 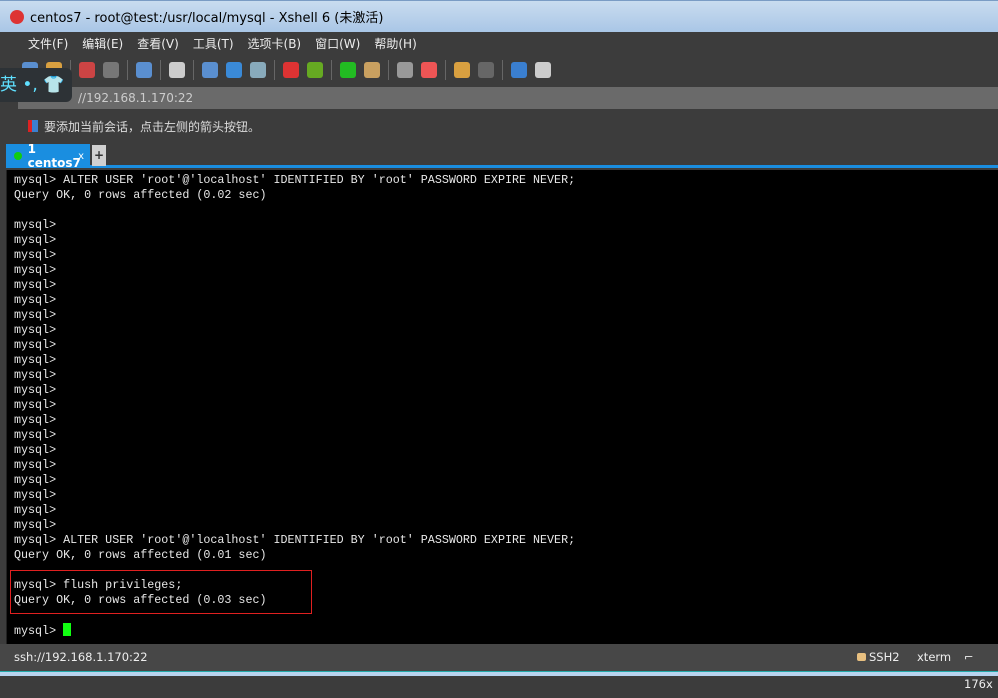 What do you see at coordinates (502, 156) in the screenshot?
I see `tab-bar: 1 centos7 x +` at bounding box center [502, 156].